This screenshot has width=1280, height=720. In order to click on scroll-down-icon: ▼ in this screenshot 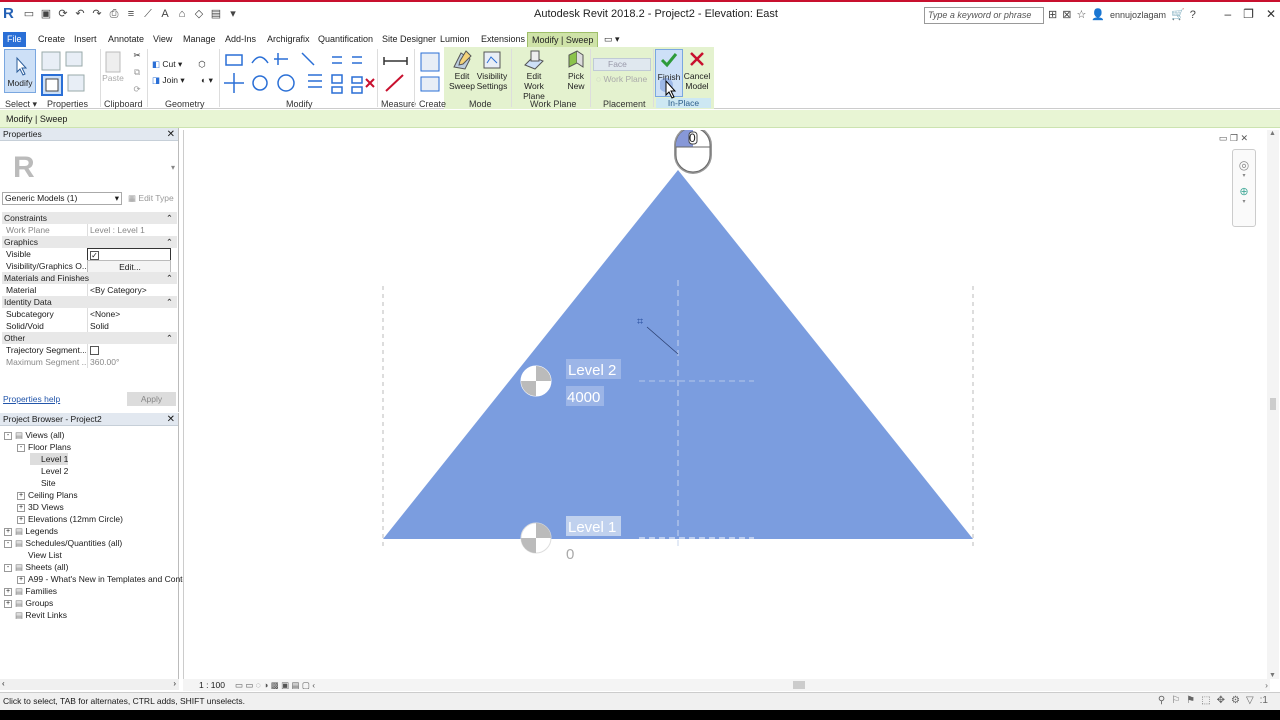, I will do `click(1272, 675)`.